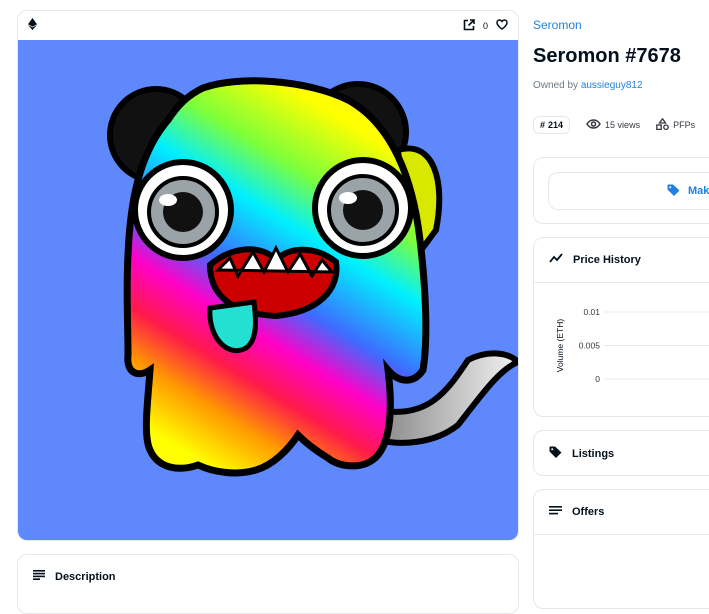 The height and width of the screenshot is (614, 709). I want to click on description-title: Description, so click(85, 576).